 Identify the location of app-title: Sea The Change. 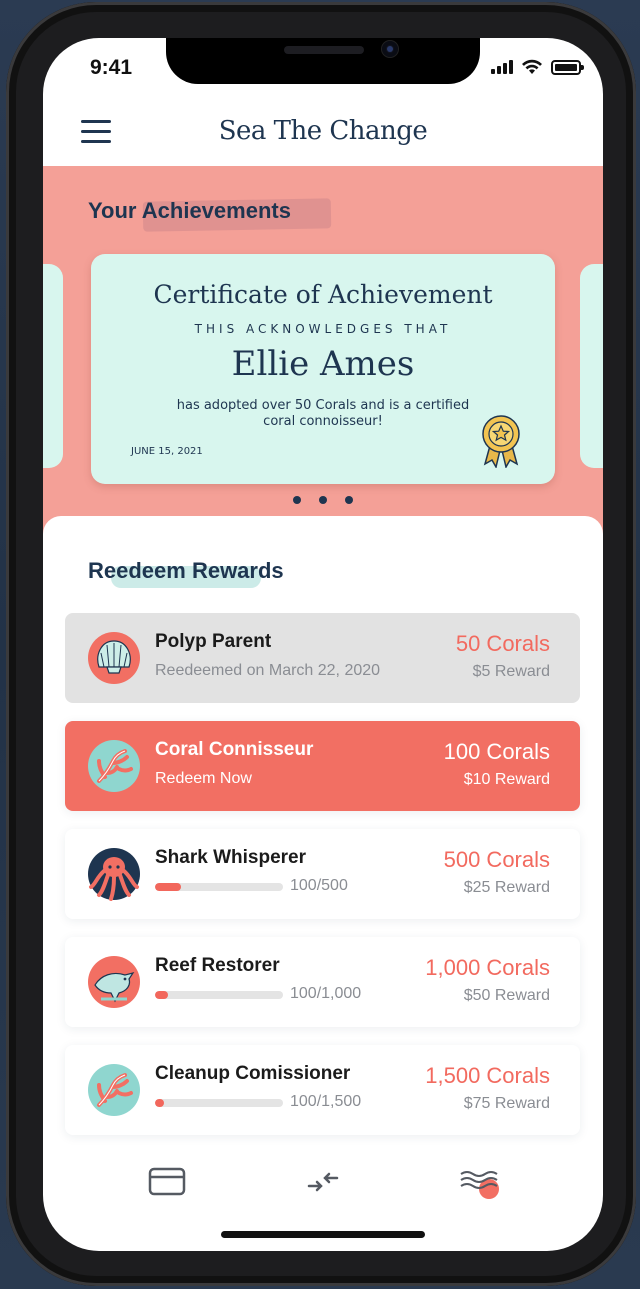
(323, 131).